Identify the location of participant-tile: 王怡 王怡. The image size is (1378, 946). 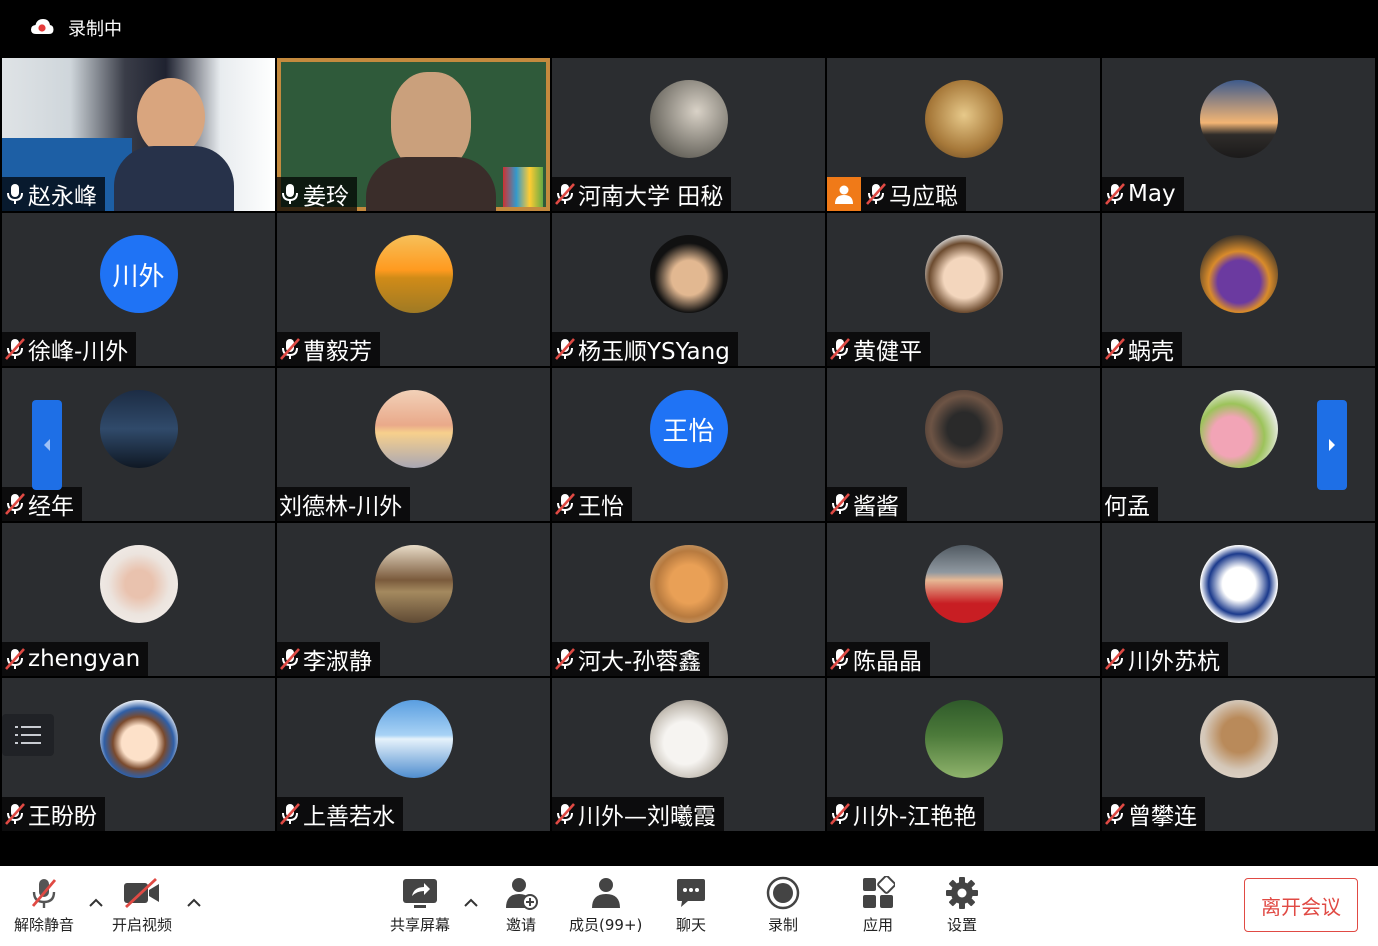
(688, 444).